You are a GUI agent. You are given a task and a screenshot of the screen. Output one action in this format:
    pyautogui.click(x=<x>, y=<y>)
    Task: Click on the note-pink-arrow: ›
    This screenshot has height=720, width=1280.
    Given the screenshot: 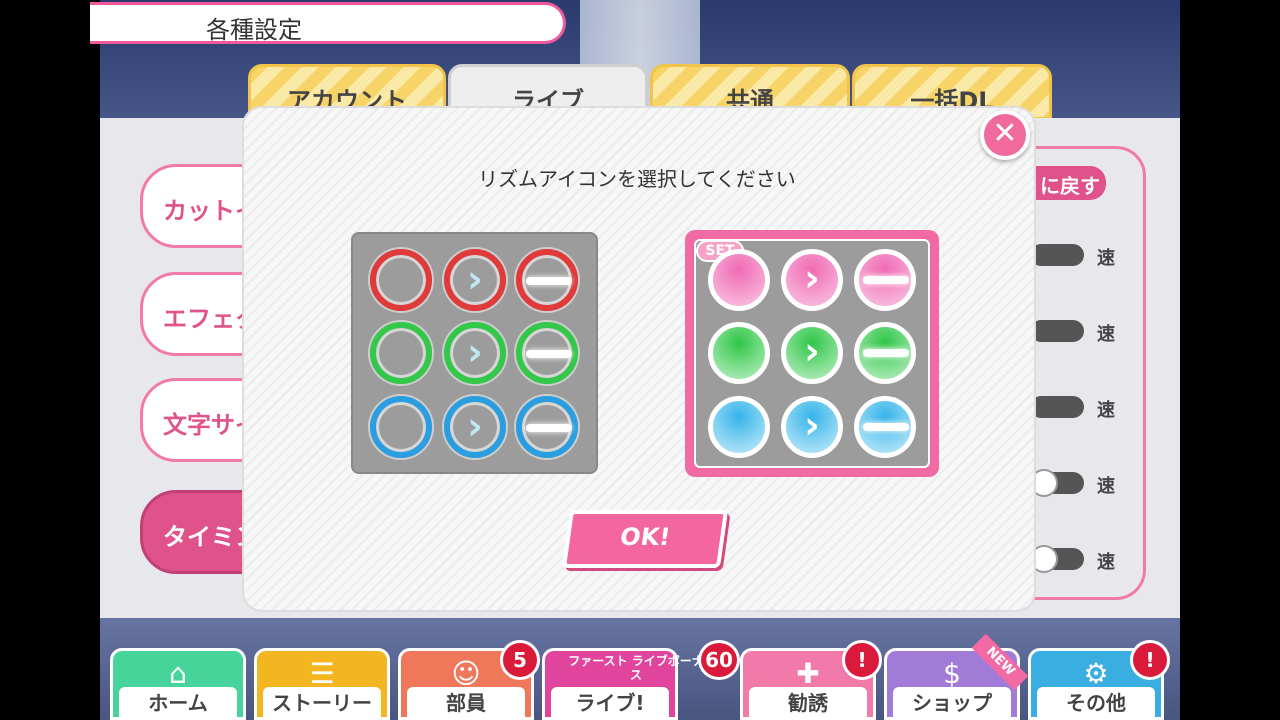 What is the action you would take?
    pyautogui.click(x=812, y=280)
    